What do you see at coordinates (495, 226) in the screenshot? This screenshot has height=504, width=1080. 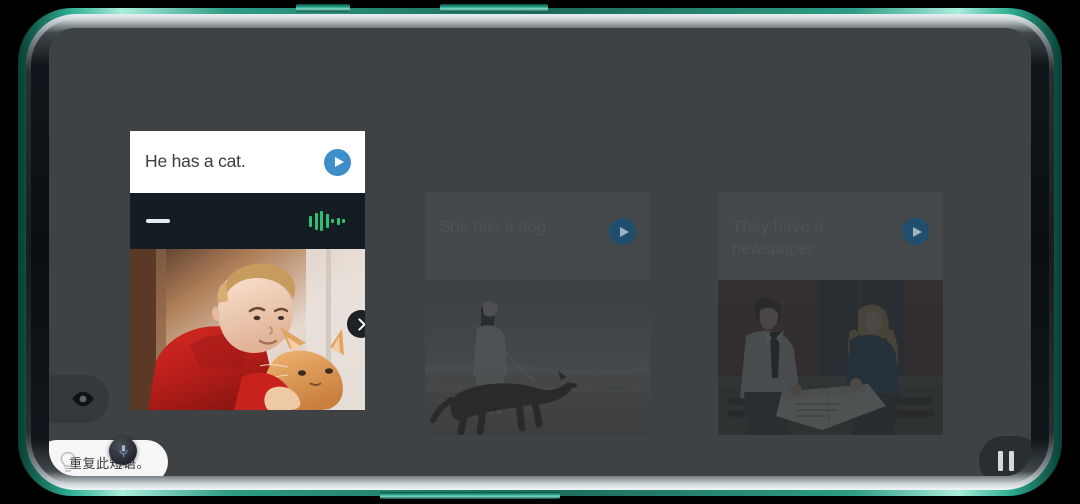 I see `card-title: She has a dog.` at bounding box center [495, 226].